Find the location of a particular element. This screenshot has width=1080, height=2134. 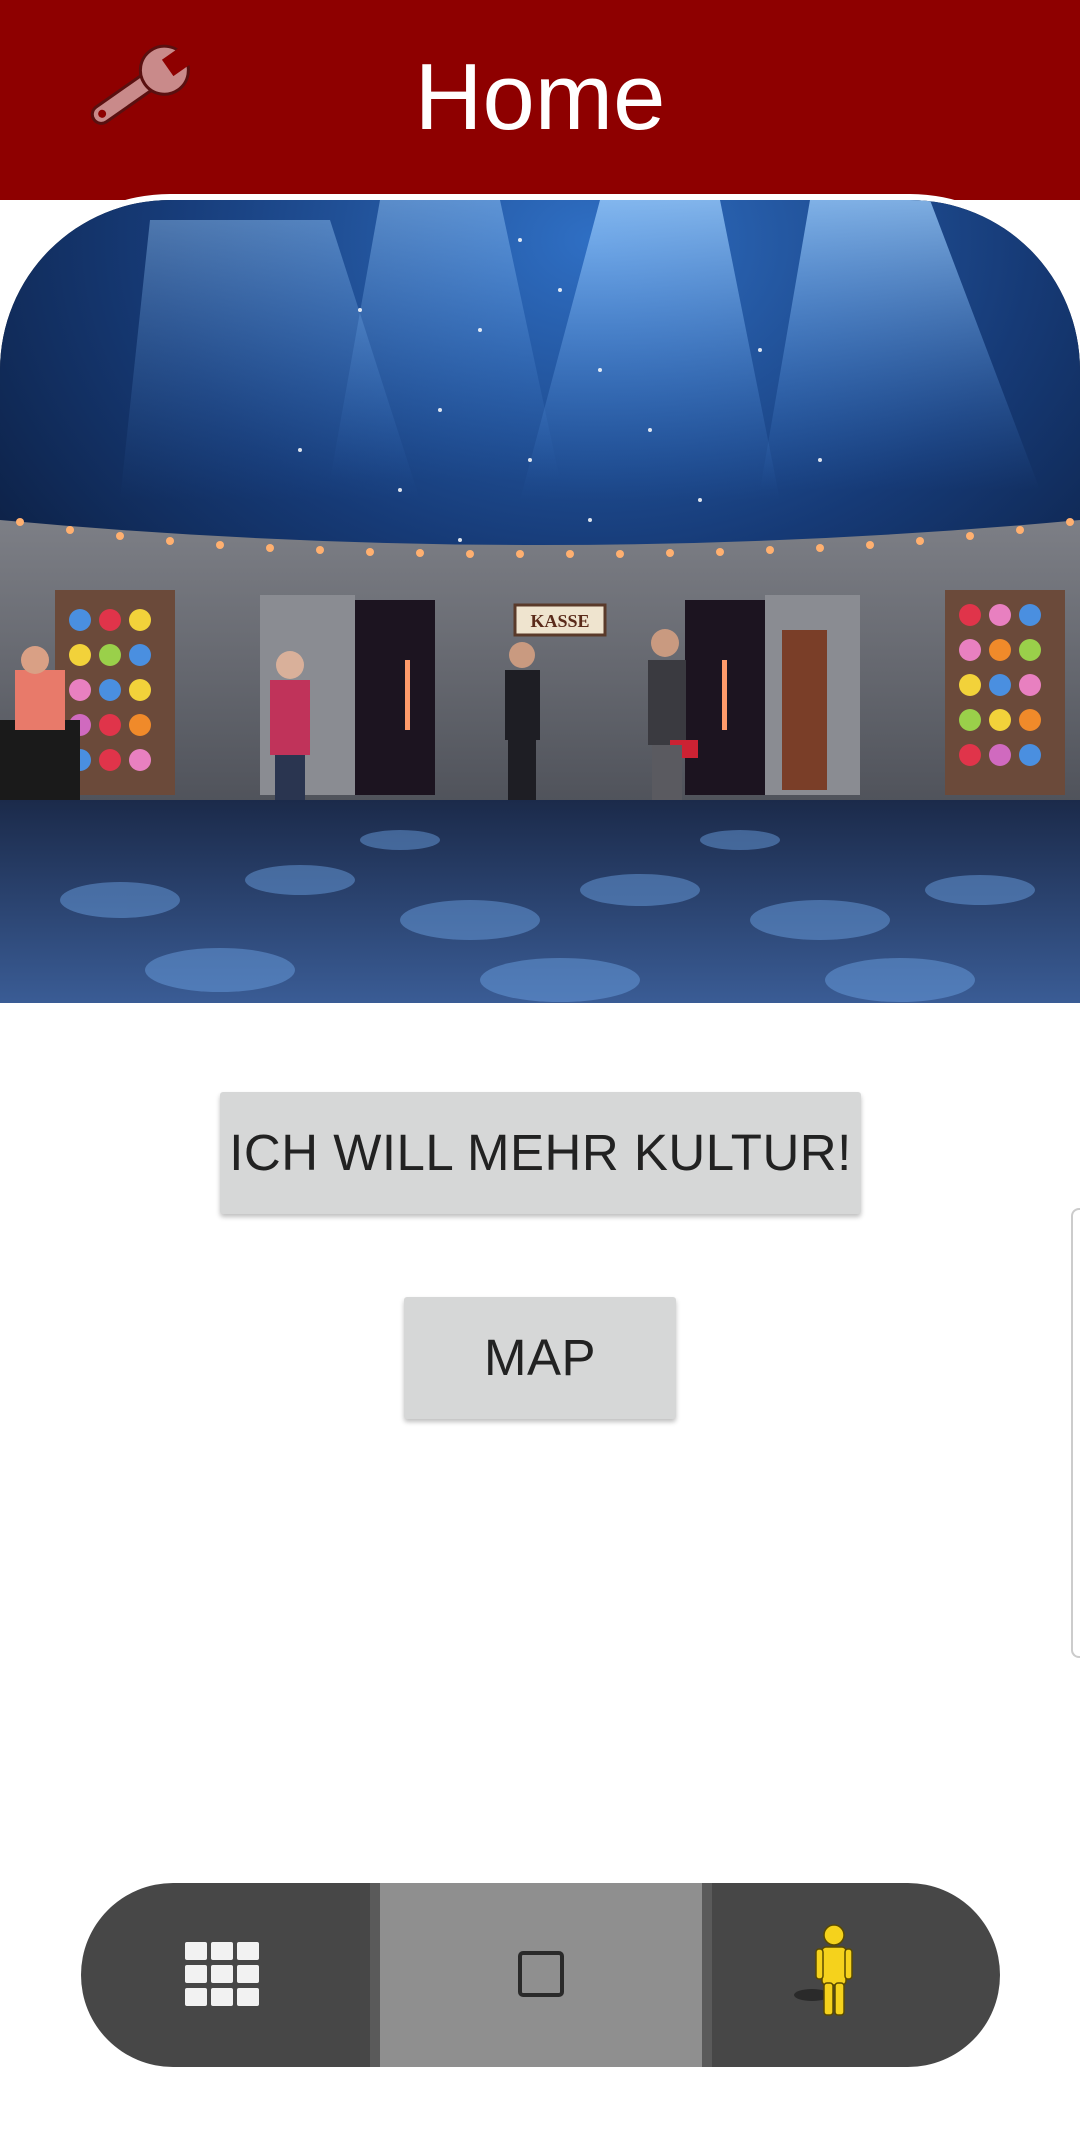

kasse-sign: KASSE is located at coordinates (559, 621).